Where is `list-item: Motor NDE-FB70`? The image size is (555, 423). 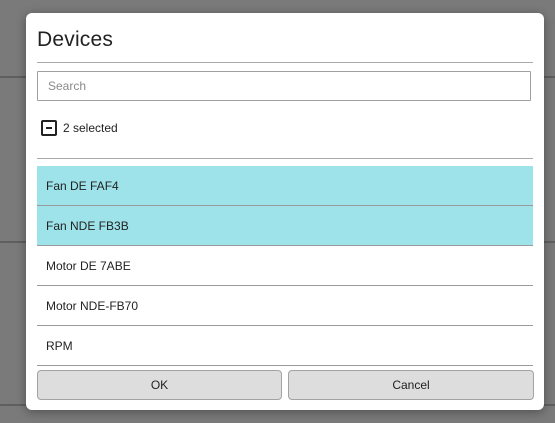
list-item: Motor NDE-FB70 is located at coordinates (285, 306).